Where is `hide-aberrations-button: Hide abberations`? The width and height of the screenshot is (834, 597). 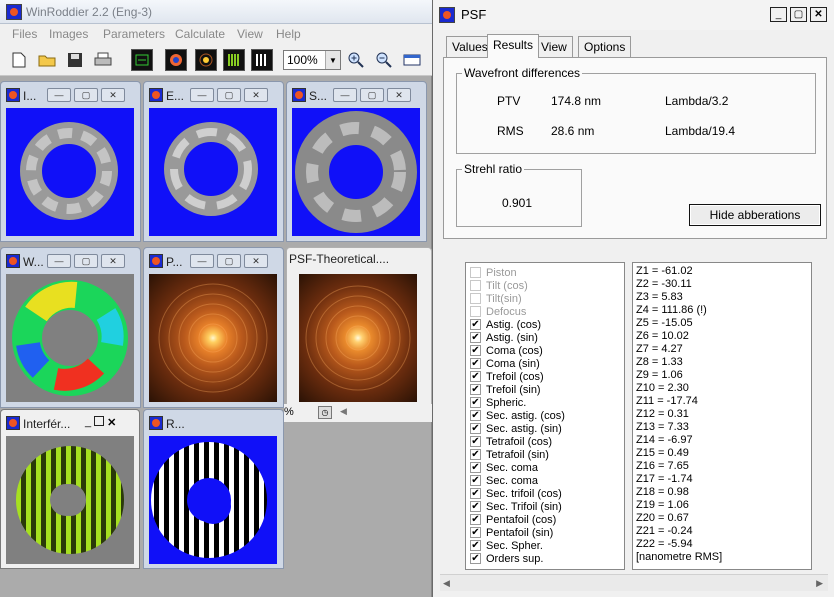
hide-aberrations-button: Hide abberations is located at coordinates (755, 215).